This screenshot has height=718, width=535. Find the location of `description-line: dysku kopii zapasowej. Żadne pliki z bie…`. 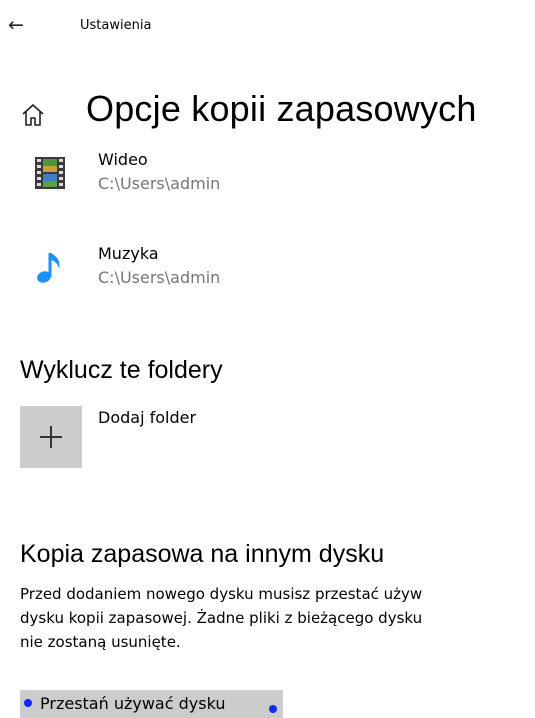

description-line: dysku kopii zapasowej. Żadne pliki z bie… is located at coordinates (221, 618).